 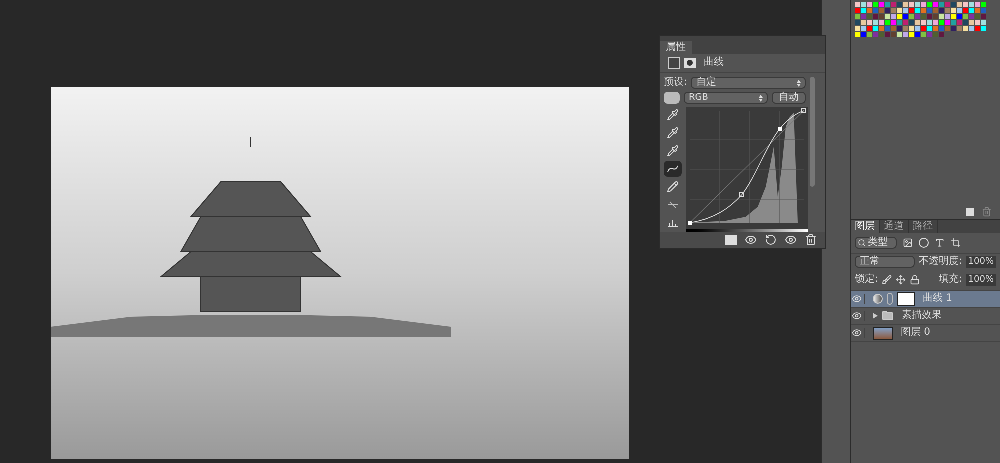 What do you see at coordinates (915, 280) in the screenshot?
I see `lock-all-icon` at bounding box center [915, 280].